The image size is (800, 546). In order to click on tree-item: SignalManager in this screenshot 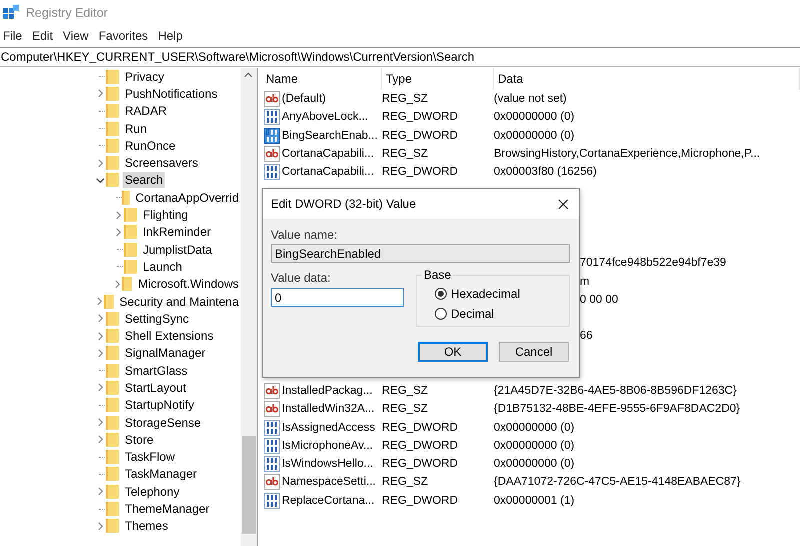, I will do `click(165, 353)`.